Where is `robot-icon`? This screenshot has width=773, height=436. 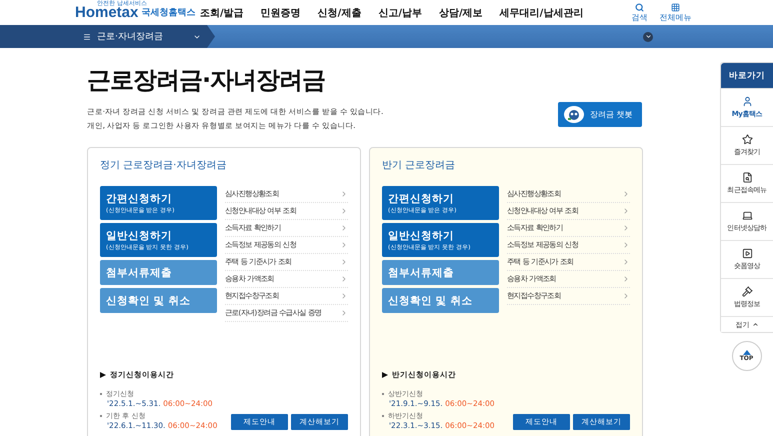
robot-icon is located at coordinates (574, 114).